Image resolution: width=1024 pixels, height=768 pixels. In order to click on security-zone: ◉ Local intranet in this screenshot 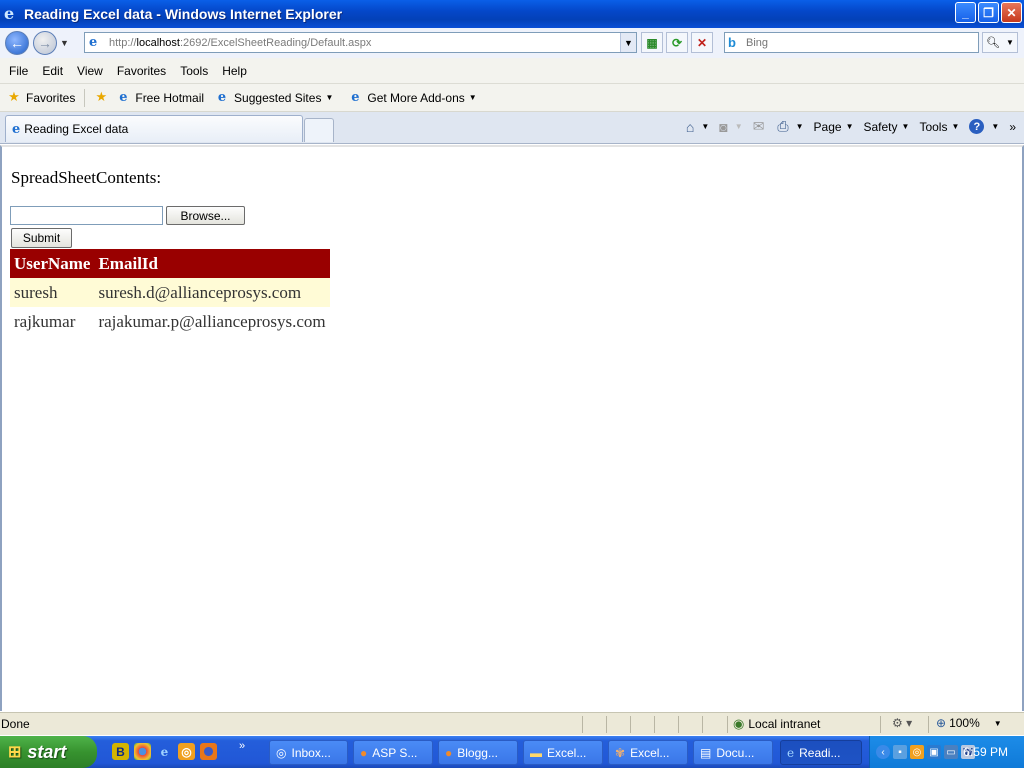, I will do `click(776, 724)`.